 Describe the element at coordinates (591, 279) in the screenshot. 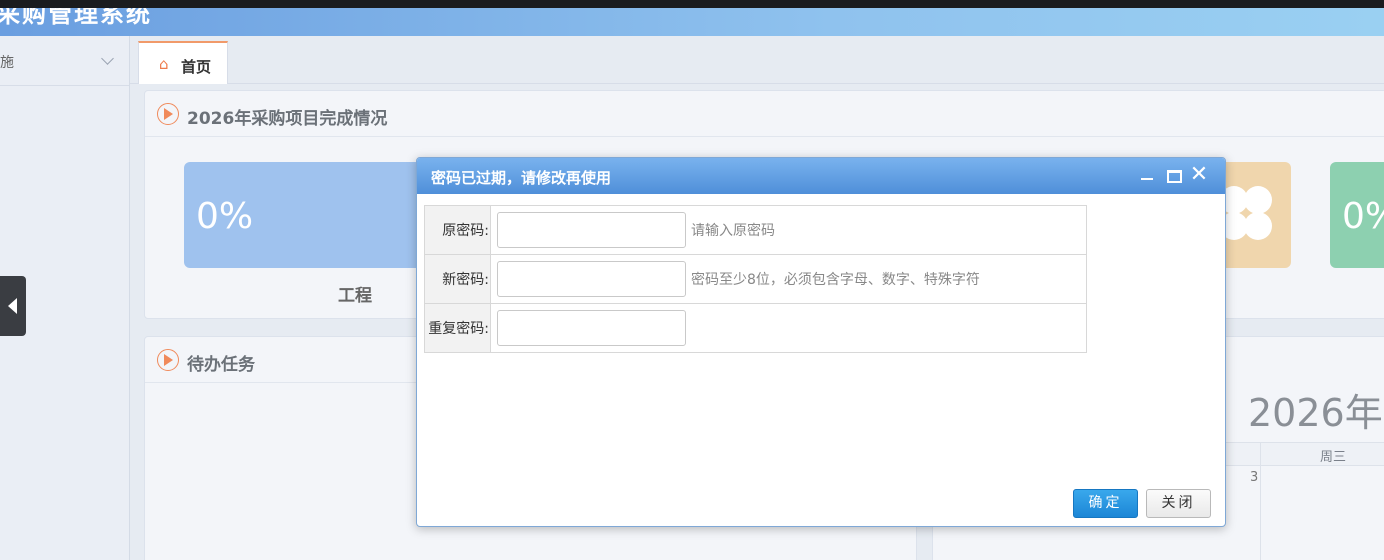

I see `new-password-input` at that location.